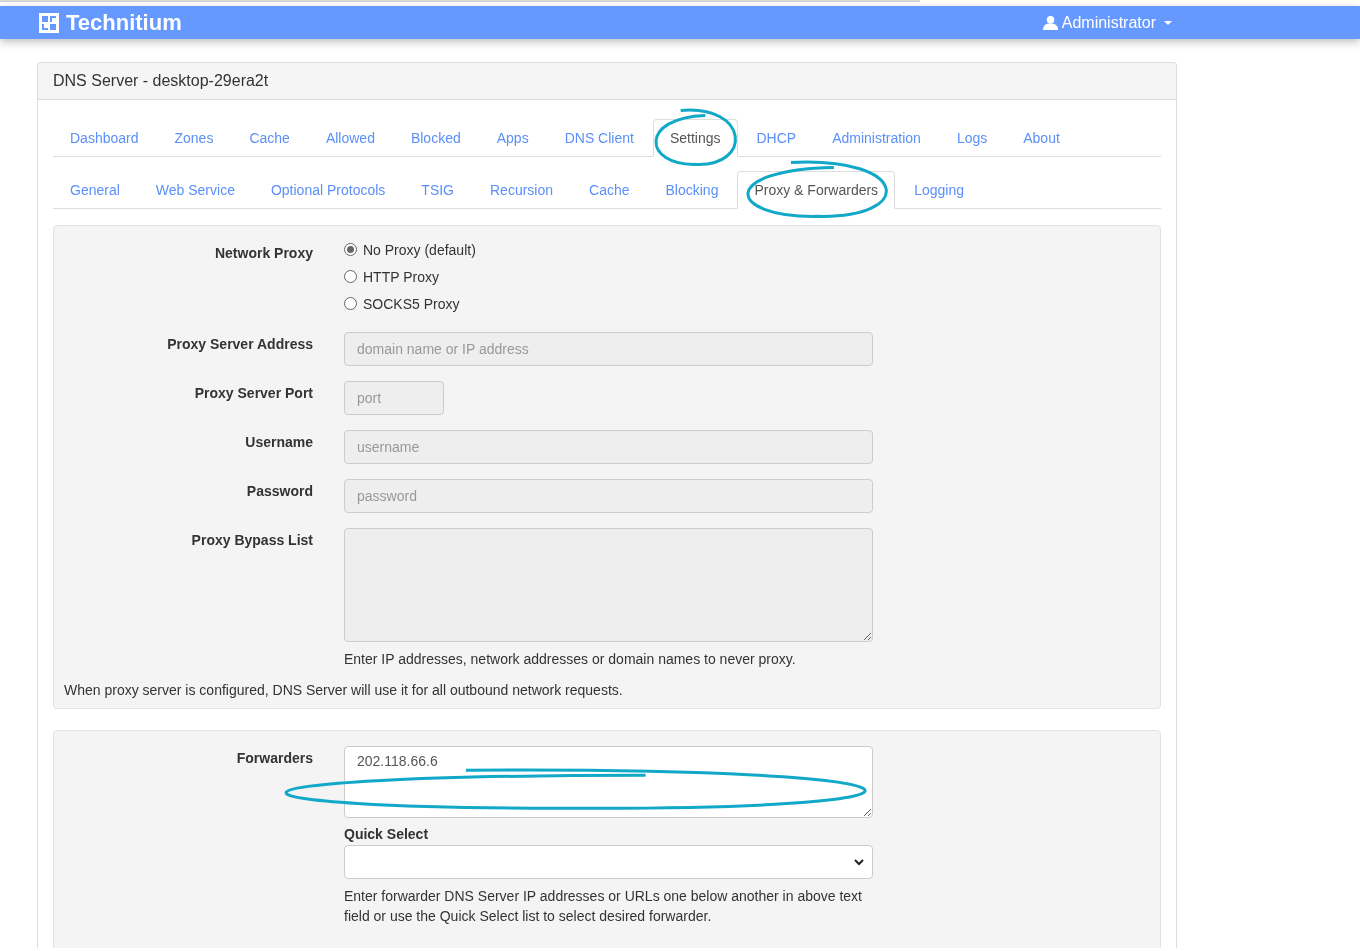 This screenshot has width=1360, height=951. I want to click on tab: About, so click(1041, 138).